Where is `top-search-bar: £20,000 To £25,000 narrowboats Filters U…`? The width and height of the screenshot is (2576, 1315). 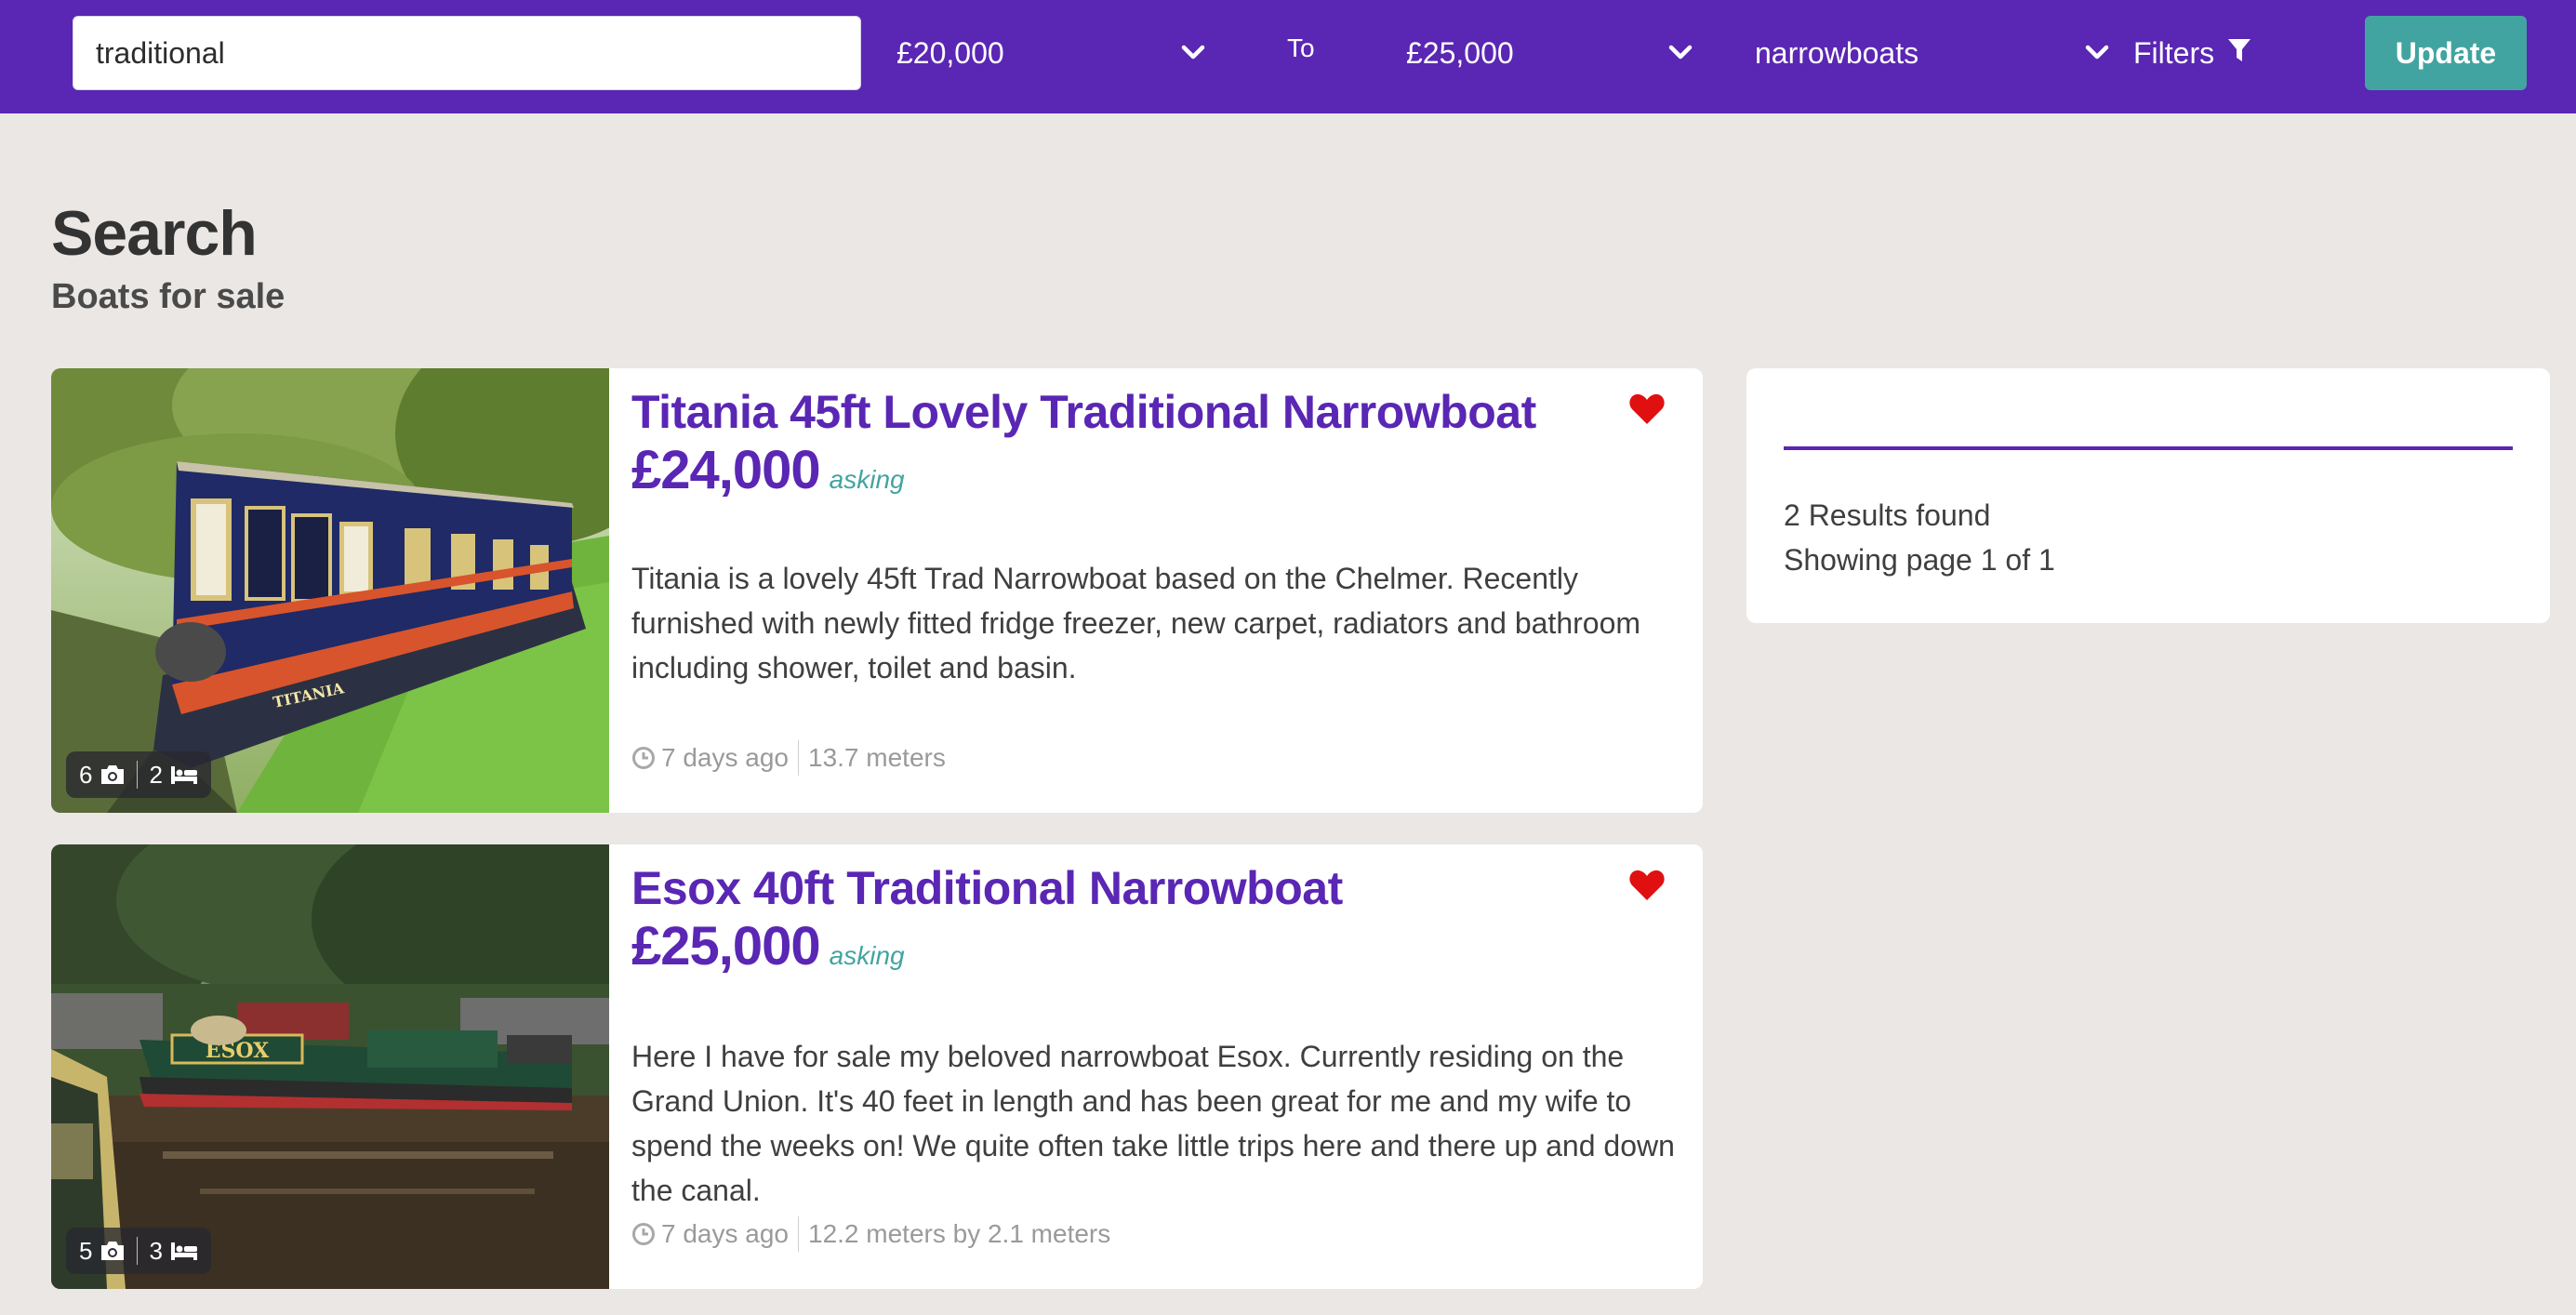 top-search-bar: £20,000 To £25,000 narrowboats Filters U… is located at coordinates (1288, 56).